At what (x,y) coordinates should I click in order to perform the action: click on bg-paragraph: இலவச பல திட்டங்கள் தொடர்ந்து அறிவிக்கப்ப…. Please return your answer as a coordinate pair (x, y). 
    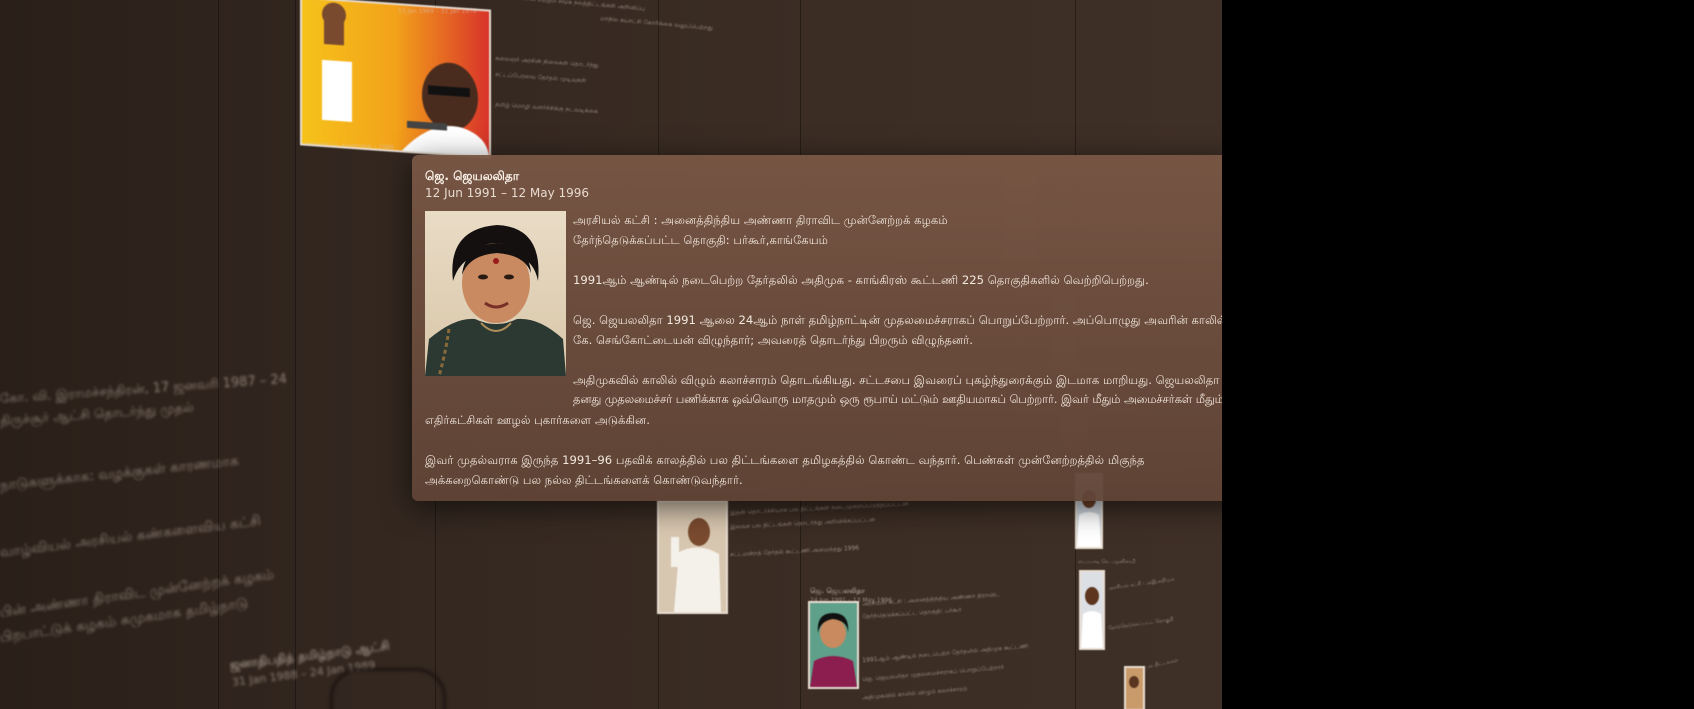
    Looking at the image, I should click on (802, 523).